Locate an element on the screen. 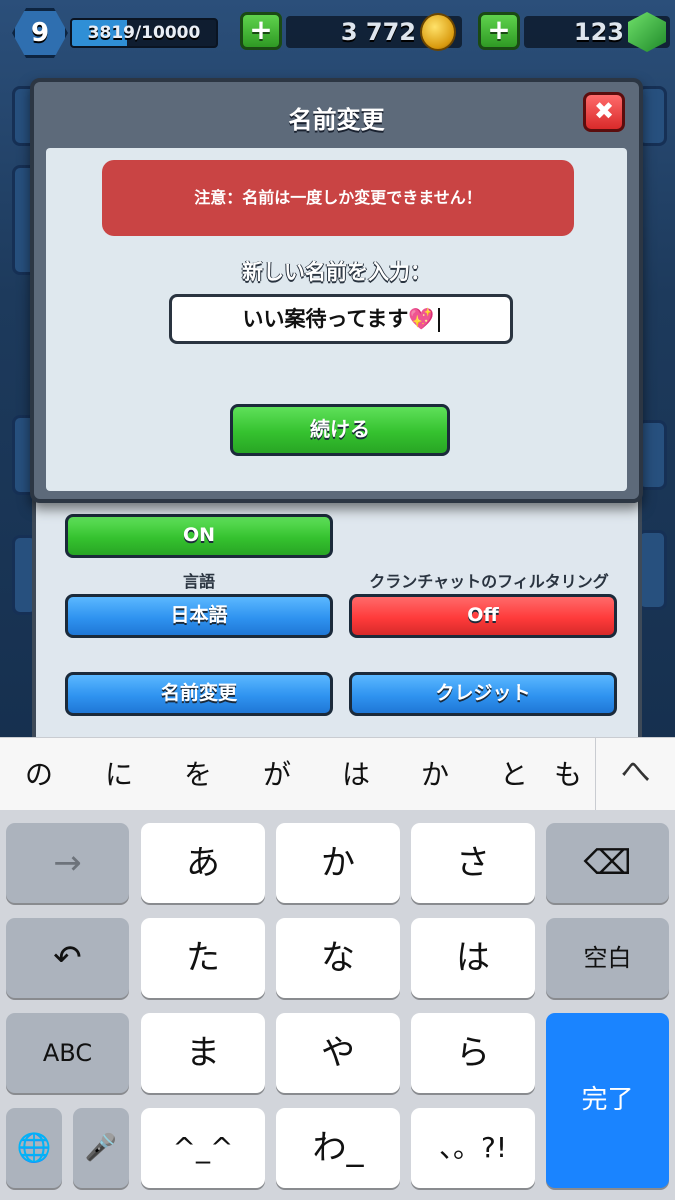 This screenshot has width=675, height=1200. backspace-key: ⌫ is located at coordinates (607, 863).